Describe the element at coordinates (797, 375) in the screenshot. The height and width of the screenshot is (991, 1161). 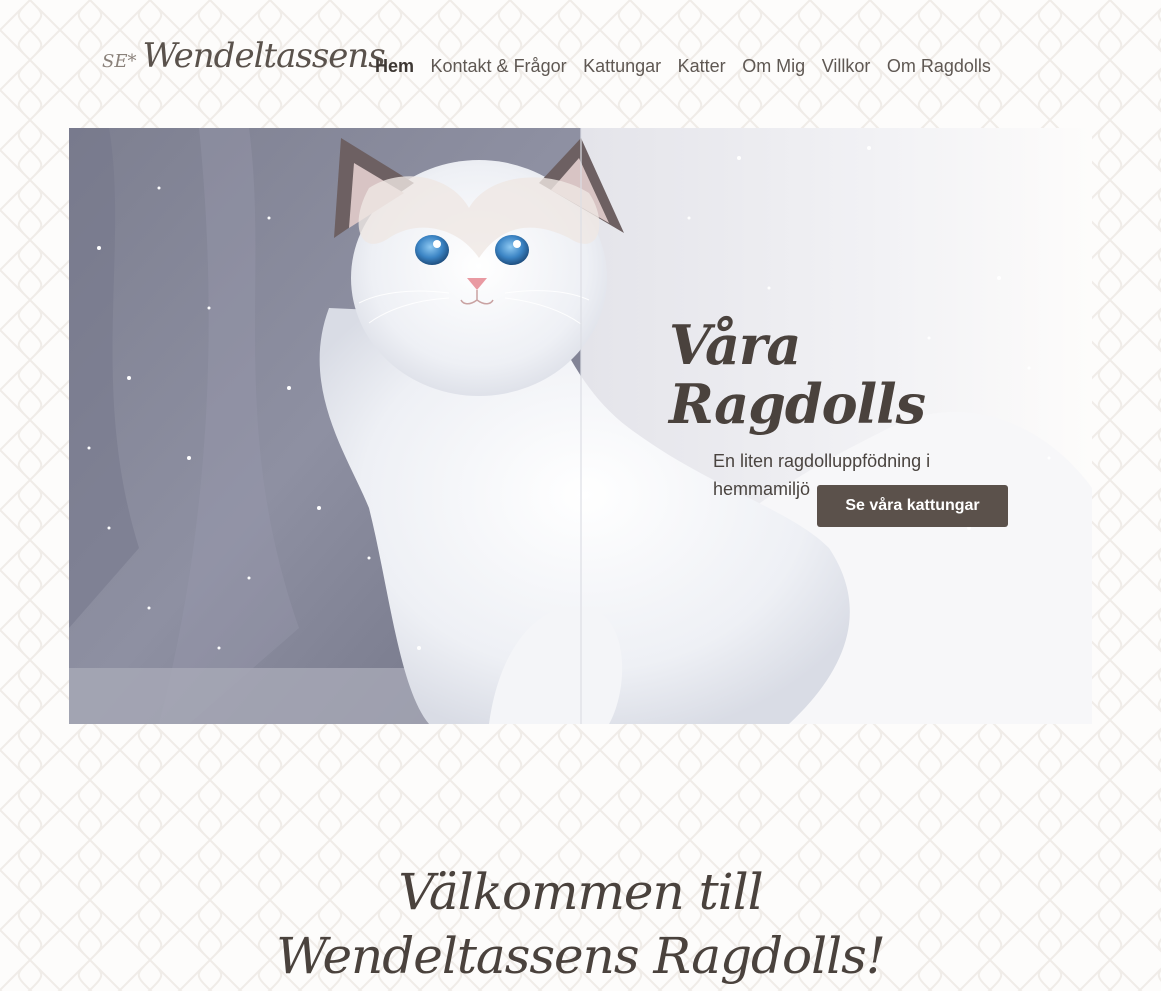
I see `hero-title: Våra Ragdolls` at that location.